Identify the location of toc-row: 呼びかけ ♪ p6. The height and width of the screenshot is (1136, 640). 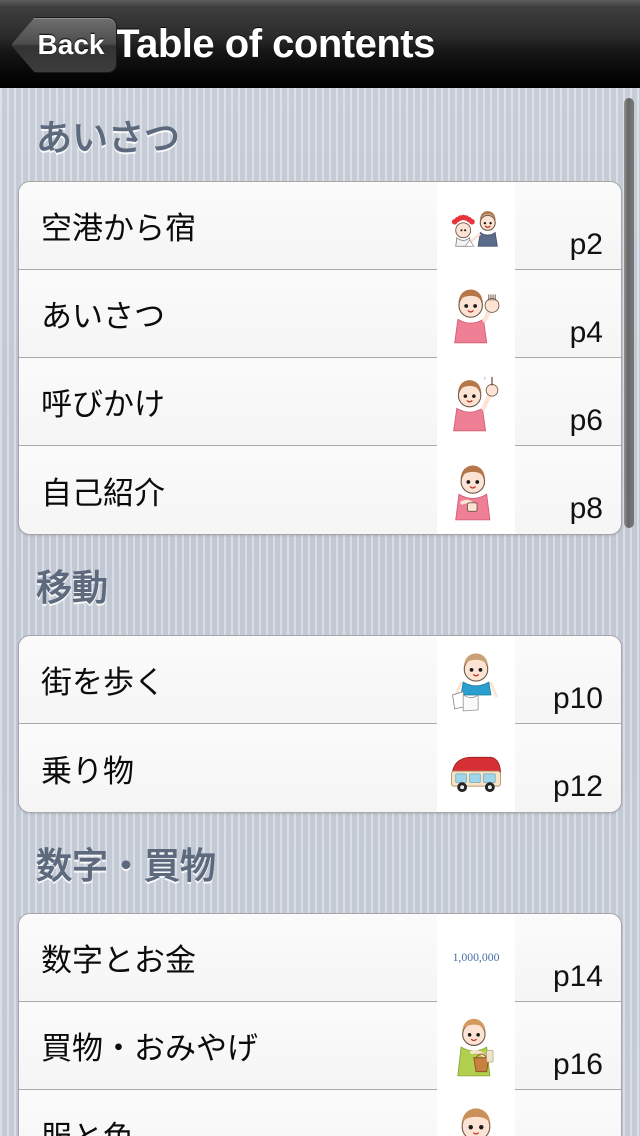
(320, 402).